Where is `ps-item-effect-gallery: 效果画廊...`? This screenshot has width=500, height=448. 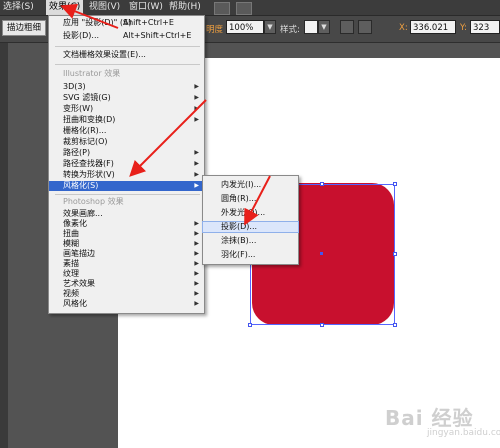
ps-item-effect-gallery: 效果画廊... is located at coordinates (126, 214).